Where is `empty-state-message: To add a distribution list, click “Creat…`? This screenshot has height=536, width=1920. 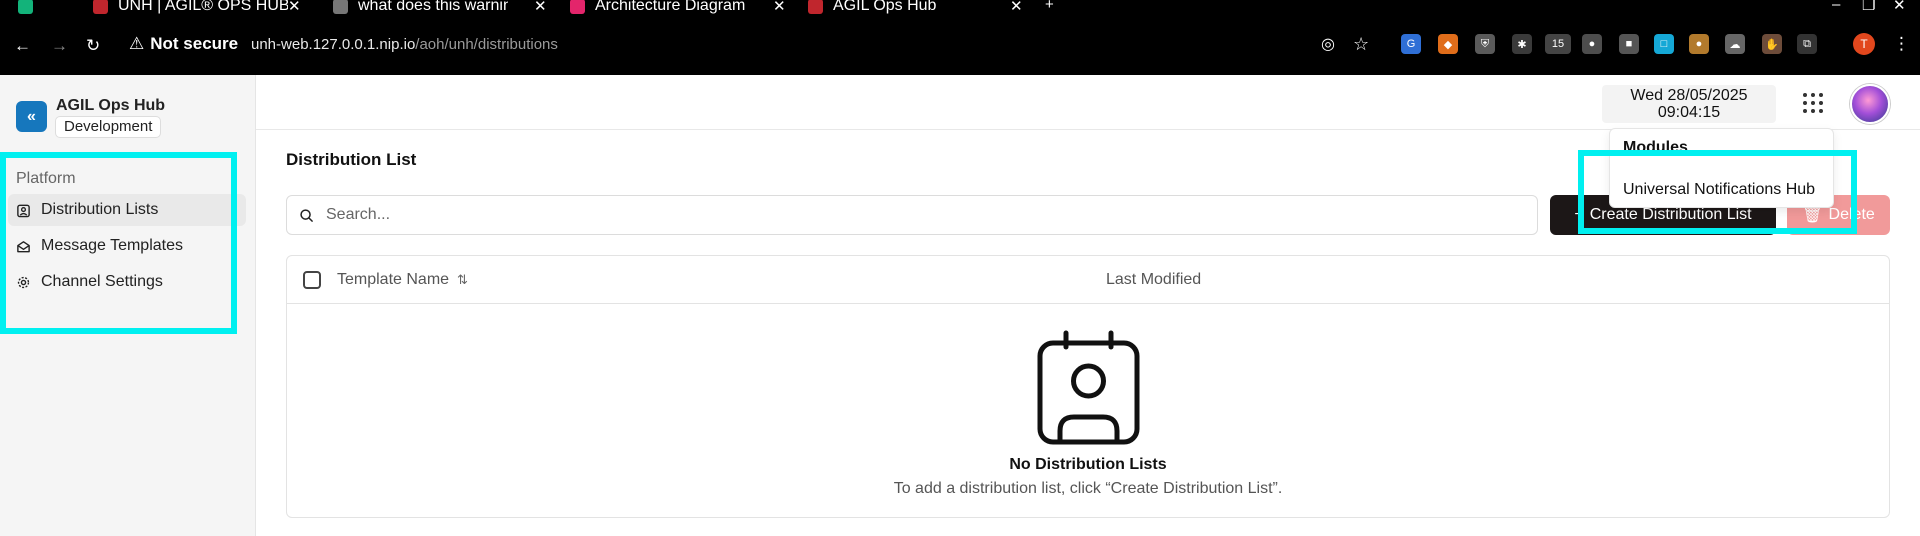 empty-state-message: To add a distribution list, click “Creat… is located at coordinates (1088, 488).